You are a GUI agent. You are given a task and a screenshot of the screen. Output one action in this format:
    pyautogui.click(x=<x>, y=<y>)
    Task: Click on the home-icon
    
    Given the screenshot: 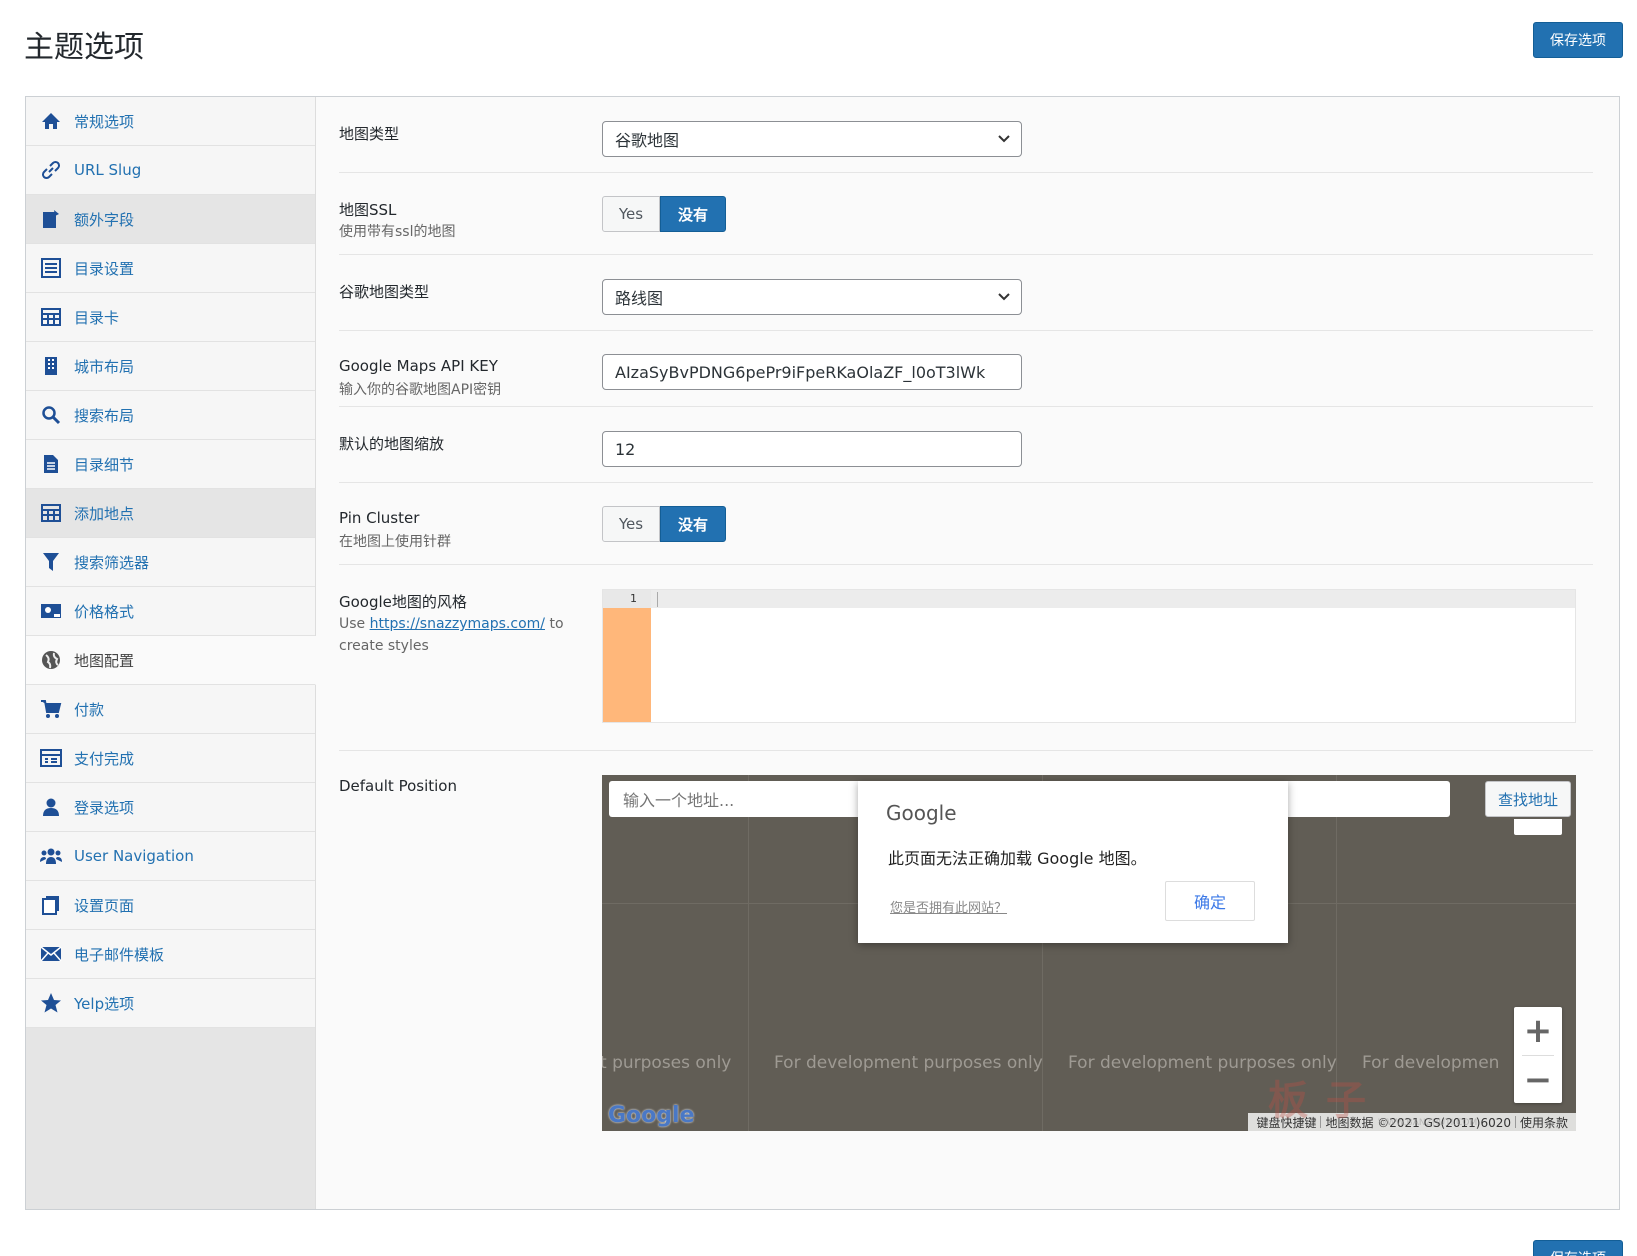 What is the action you would take?
    pyautogui.click(x=51, y=121)
    